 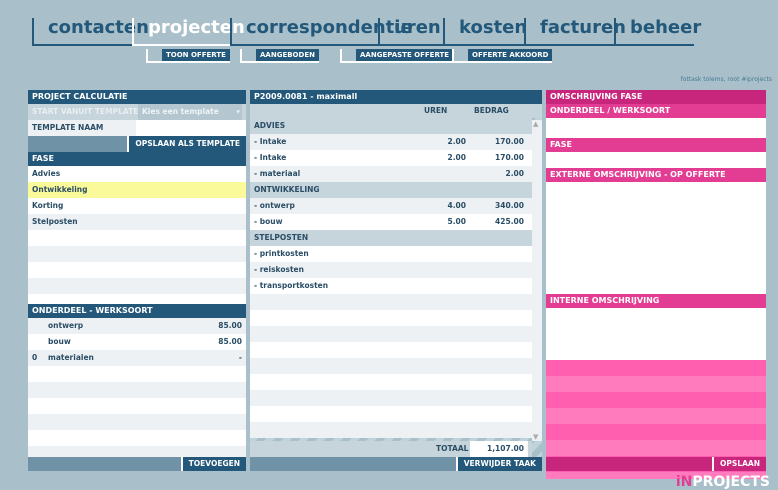 What do you see at coordinates (137, 326) in the screenshot?
I see `werksoort-row: ontwerp 85.00` at bounding box center [137, 326].